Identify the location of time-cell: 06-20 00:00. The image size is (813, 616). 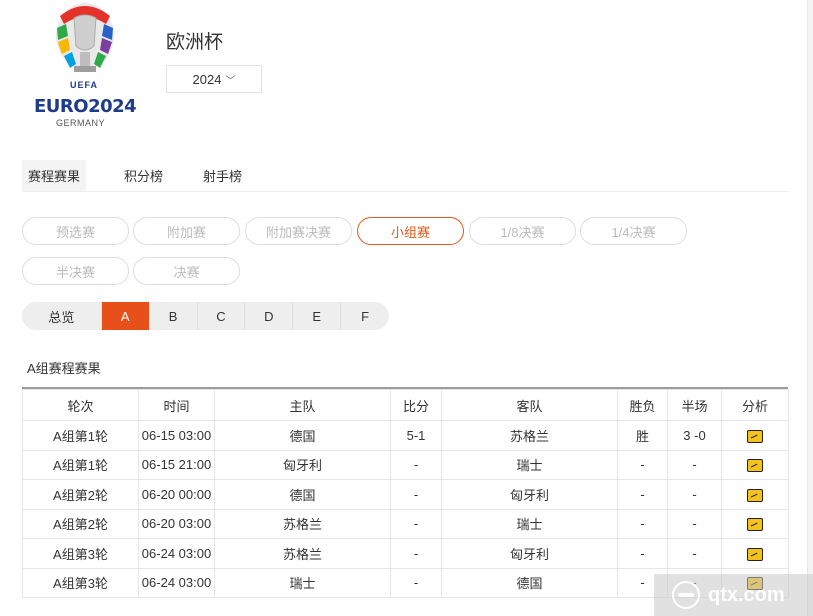
(176, 494).